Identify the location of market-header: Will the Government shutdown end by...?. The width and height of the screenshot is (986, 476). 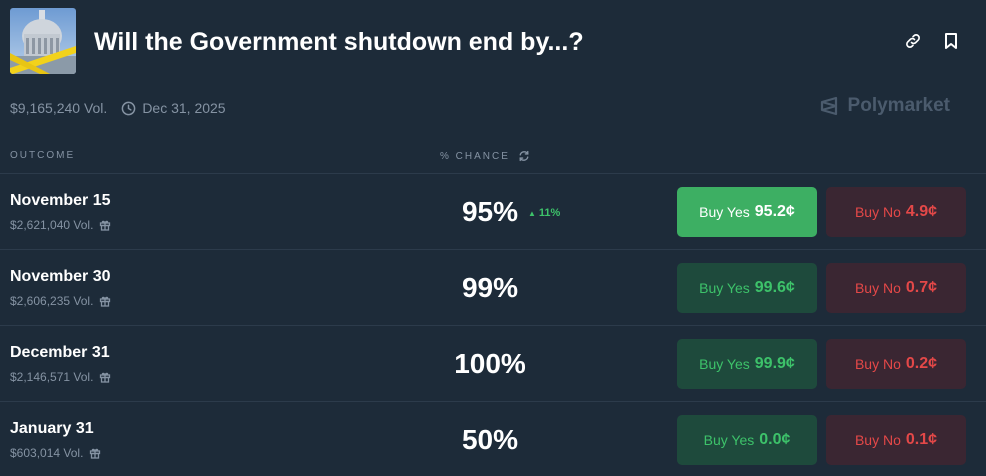
(493, 41).